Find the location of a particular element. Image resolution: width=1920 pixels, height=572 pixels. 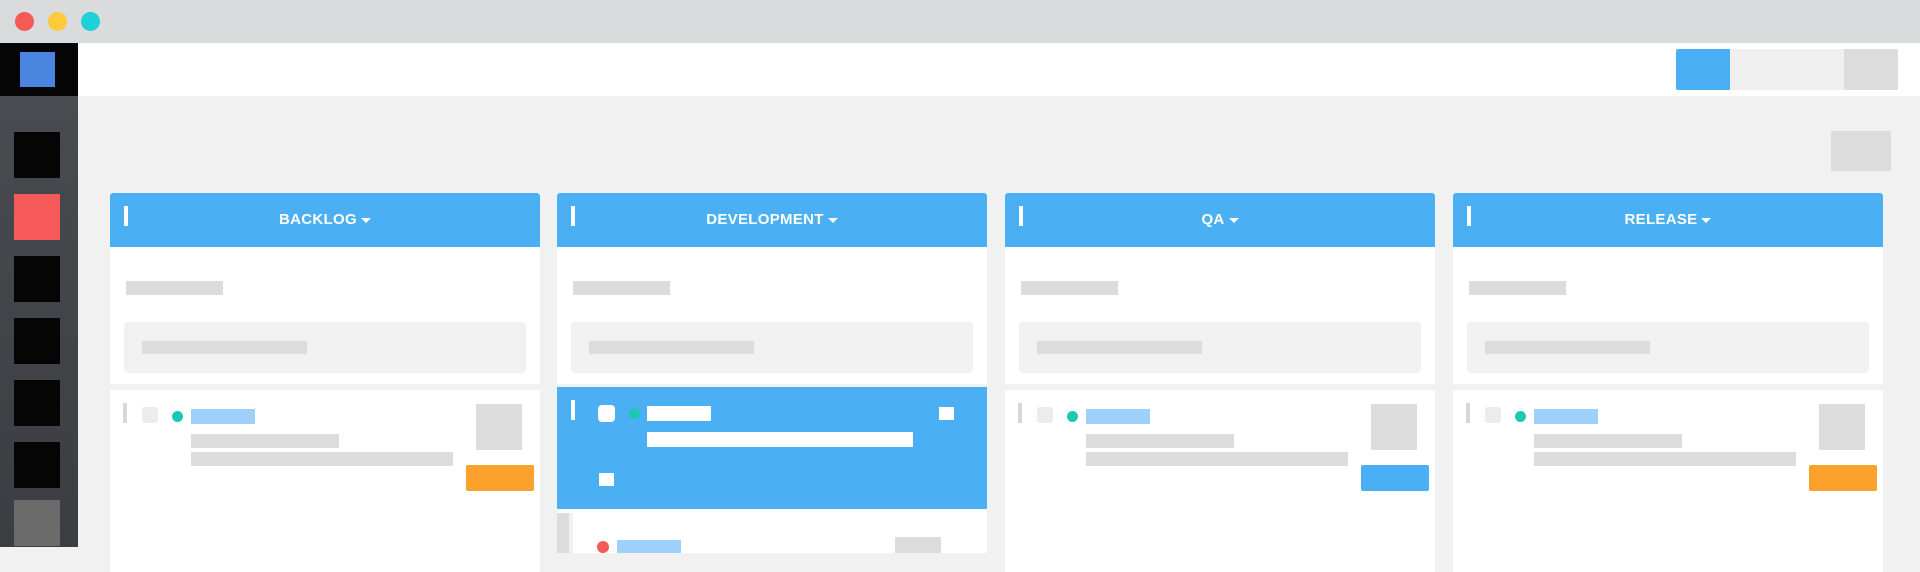

column-header: RELEASE is located at coordinates (1668, 220).